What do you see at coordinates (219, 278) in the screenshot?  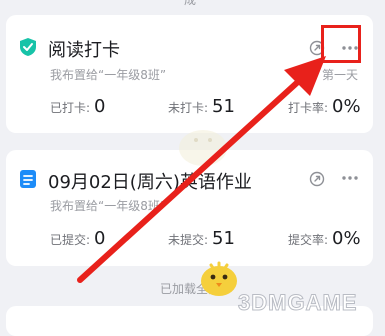 I see `mascot-logo-icon` at bounding box center [219, 278].